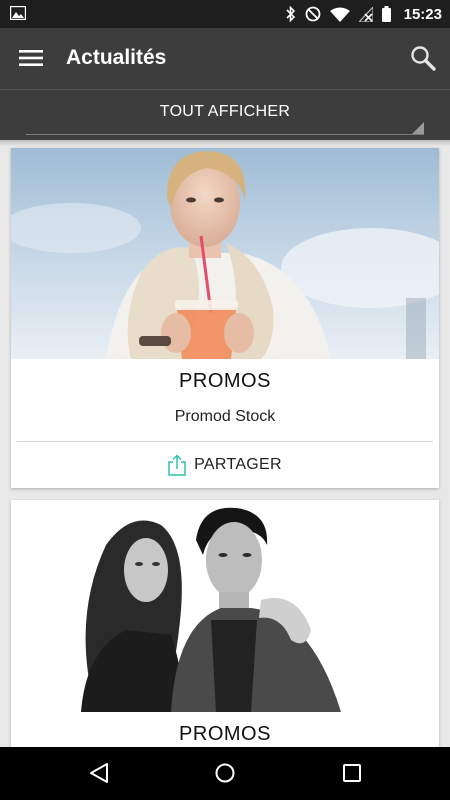 This screenshot has width=450, height=800. Describe the element at coordinates (225, 416) in the screenshot. I see `card-brand: Promod Stock` at that location.